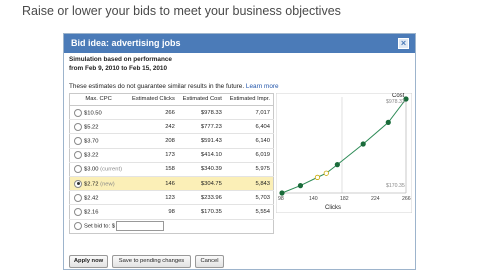 The image size is (480, 270). Describe the element at coordinates (201, 211) in the screenshot. I see `cost-cell: $170.35` at that location.